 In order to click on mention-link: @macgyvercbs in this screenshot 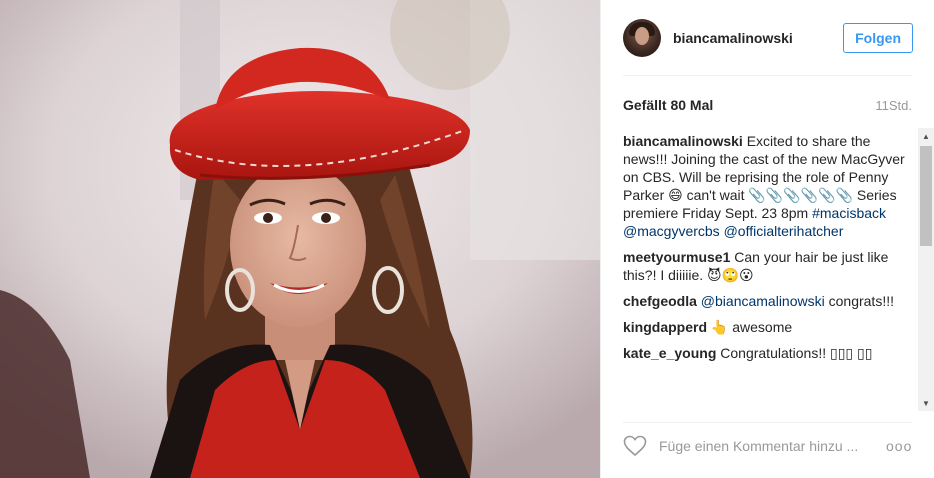, I will do `click(671, 231)`.